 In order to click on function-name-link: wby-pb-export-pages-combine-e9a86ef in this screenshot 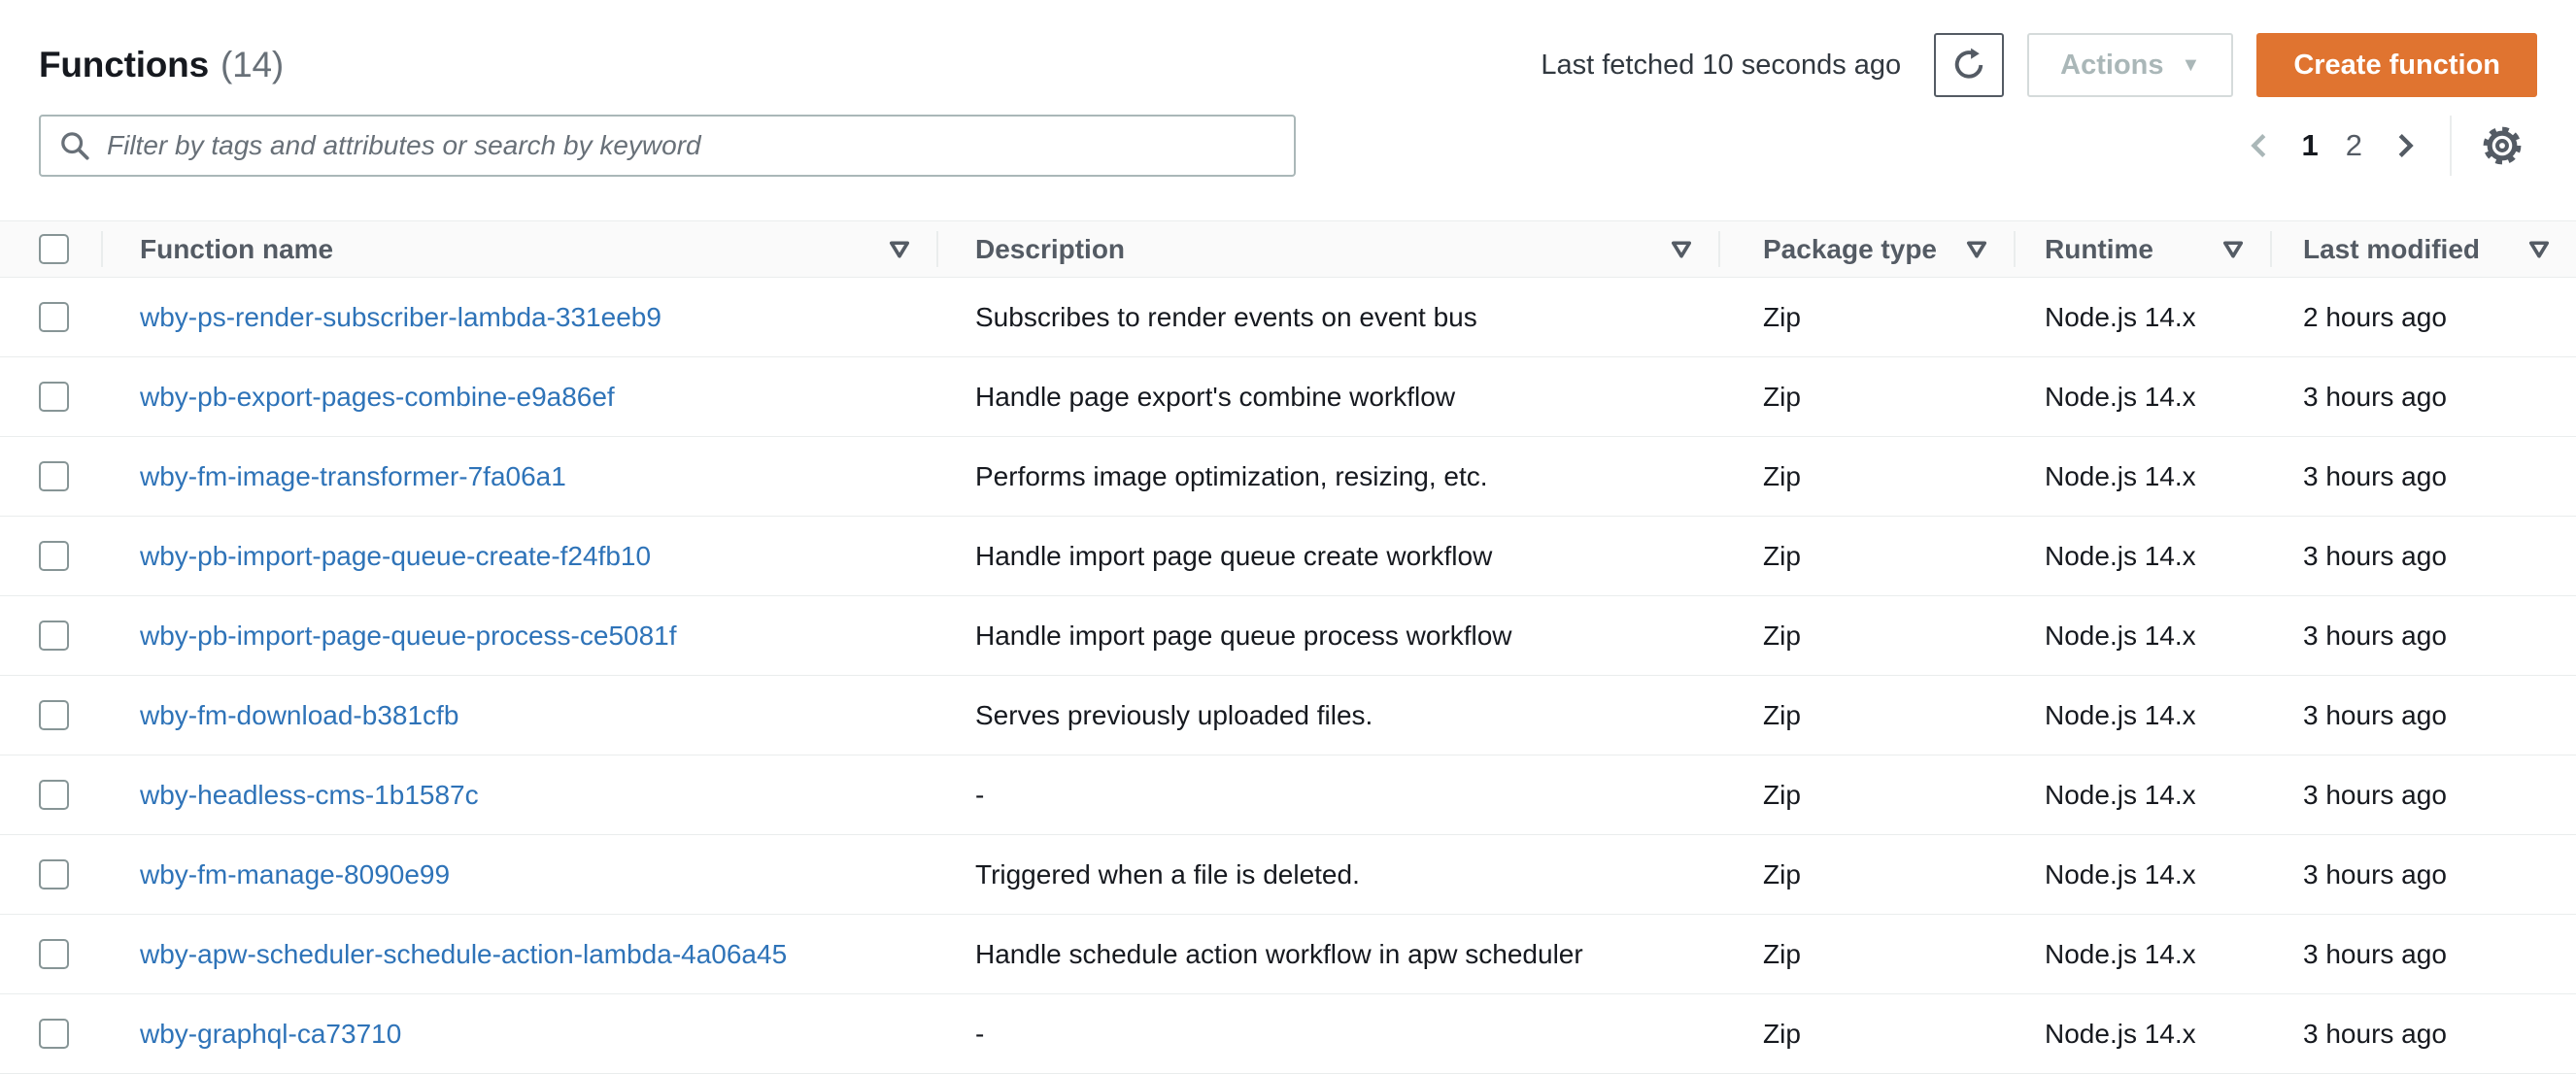, I will do `click(377, 397)`.